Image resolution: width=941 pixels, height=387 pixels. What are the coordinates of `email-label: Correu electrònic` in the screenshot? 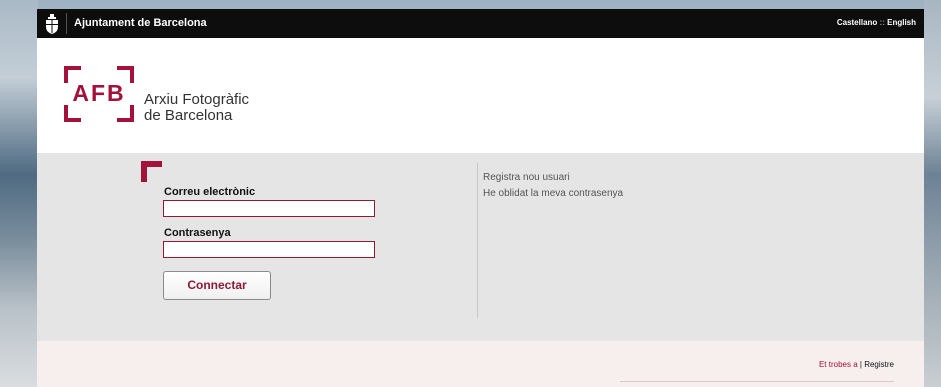 It's located at (210, 192).